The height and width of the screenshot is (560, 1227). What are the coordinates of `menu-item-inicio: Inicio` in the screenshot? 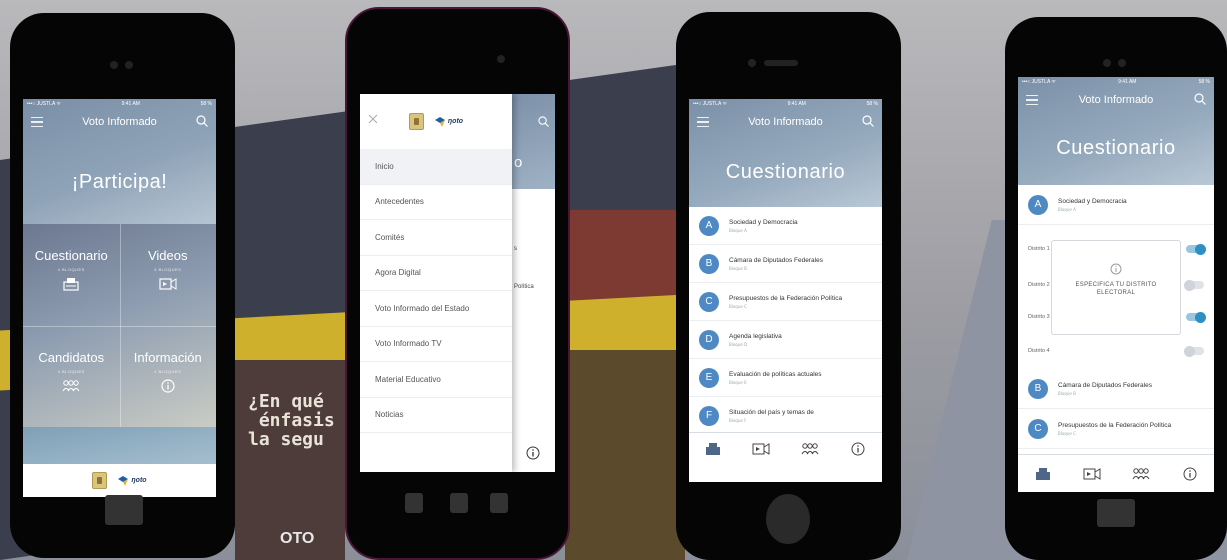 It's located at (436, 167).